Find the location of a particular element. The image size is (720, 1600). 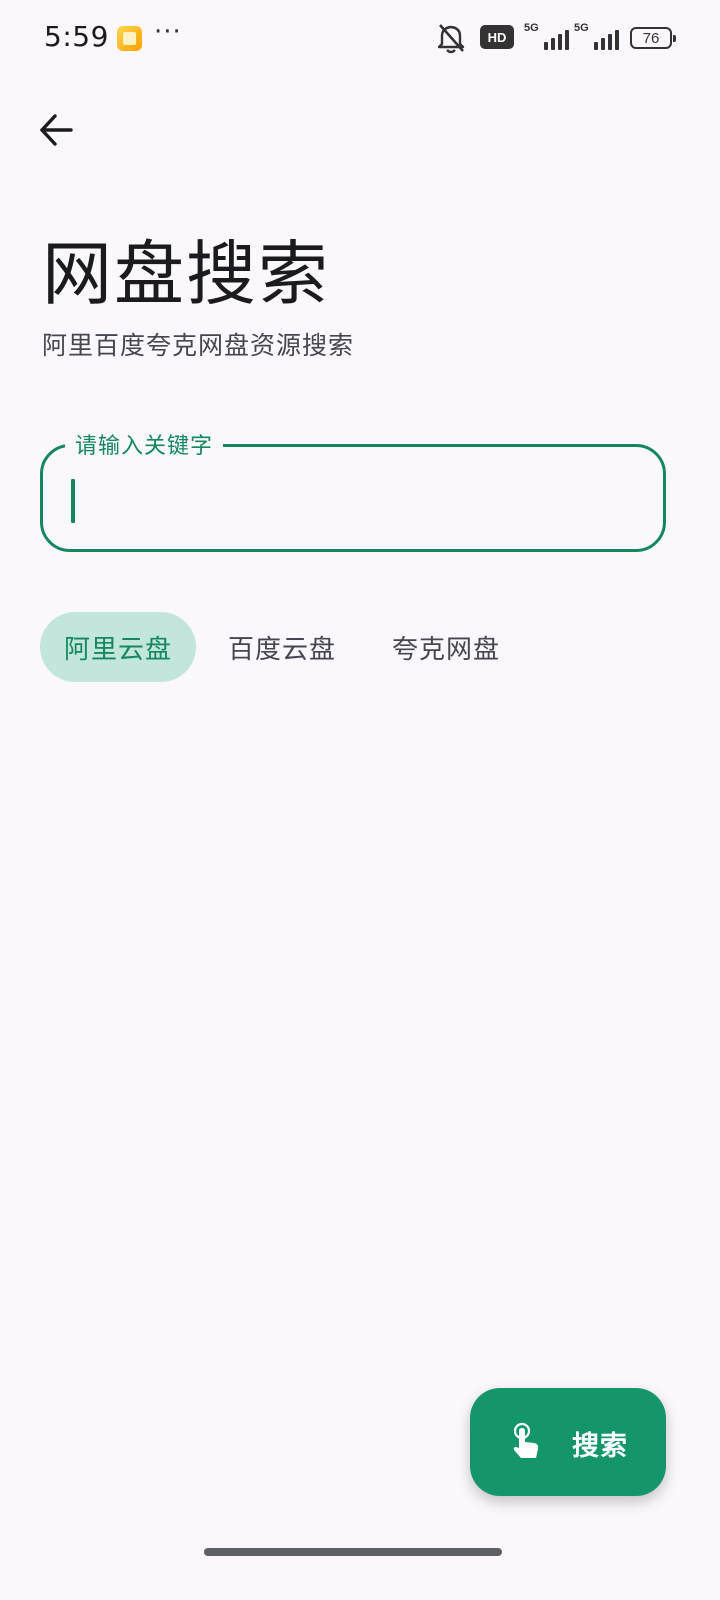

search-field: 请输入关键字 is located at coordinates (353, 490).